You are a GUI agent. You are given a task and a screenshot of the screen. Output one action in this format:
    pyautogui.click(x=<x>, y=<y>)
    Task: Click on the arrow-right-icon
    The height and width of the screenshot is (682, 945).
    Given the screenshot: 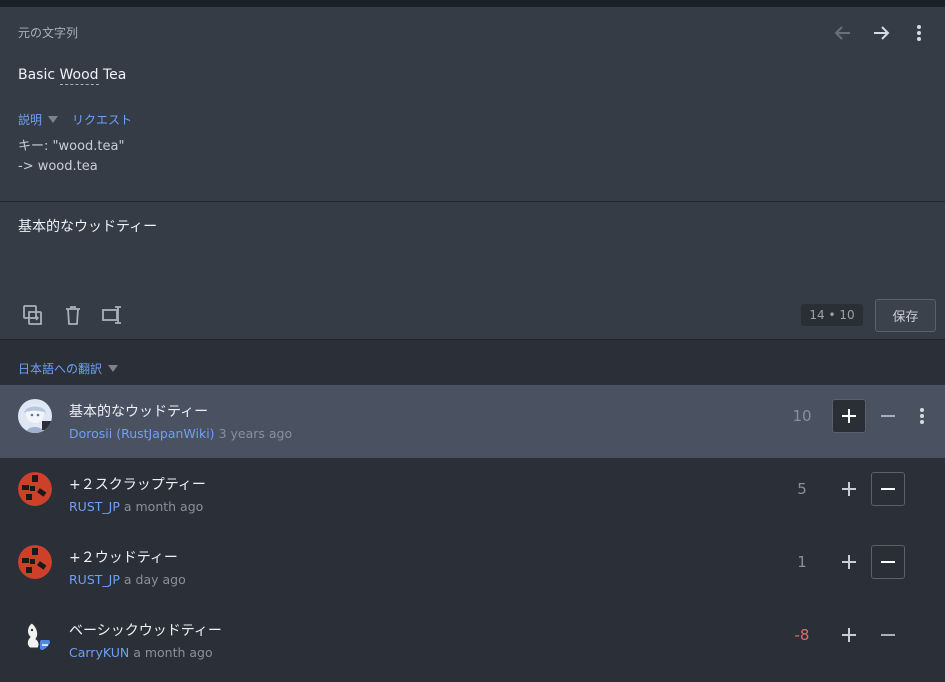 What is the action you would take?
    pyautogui.click(x=881, y=33)
    